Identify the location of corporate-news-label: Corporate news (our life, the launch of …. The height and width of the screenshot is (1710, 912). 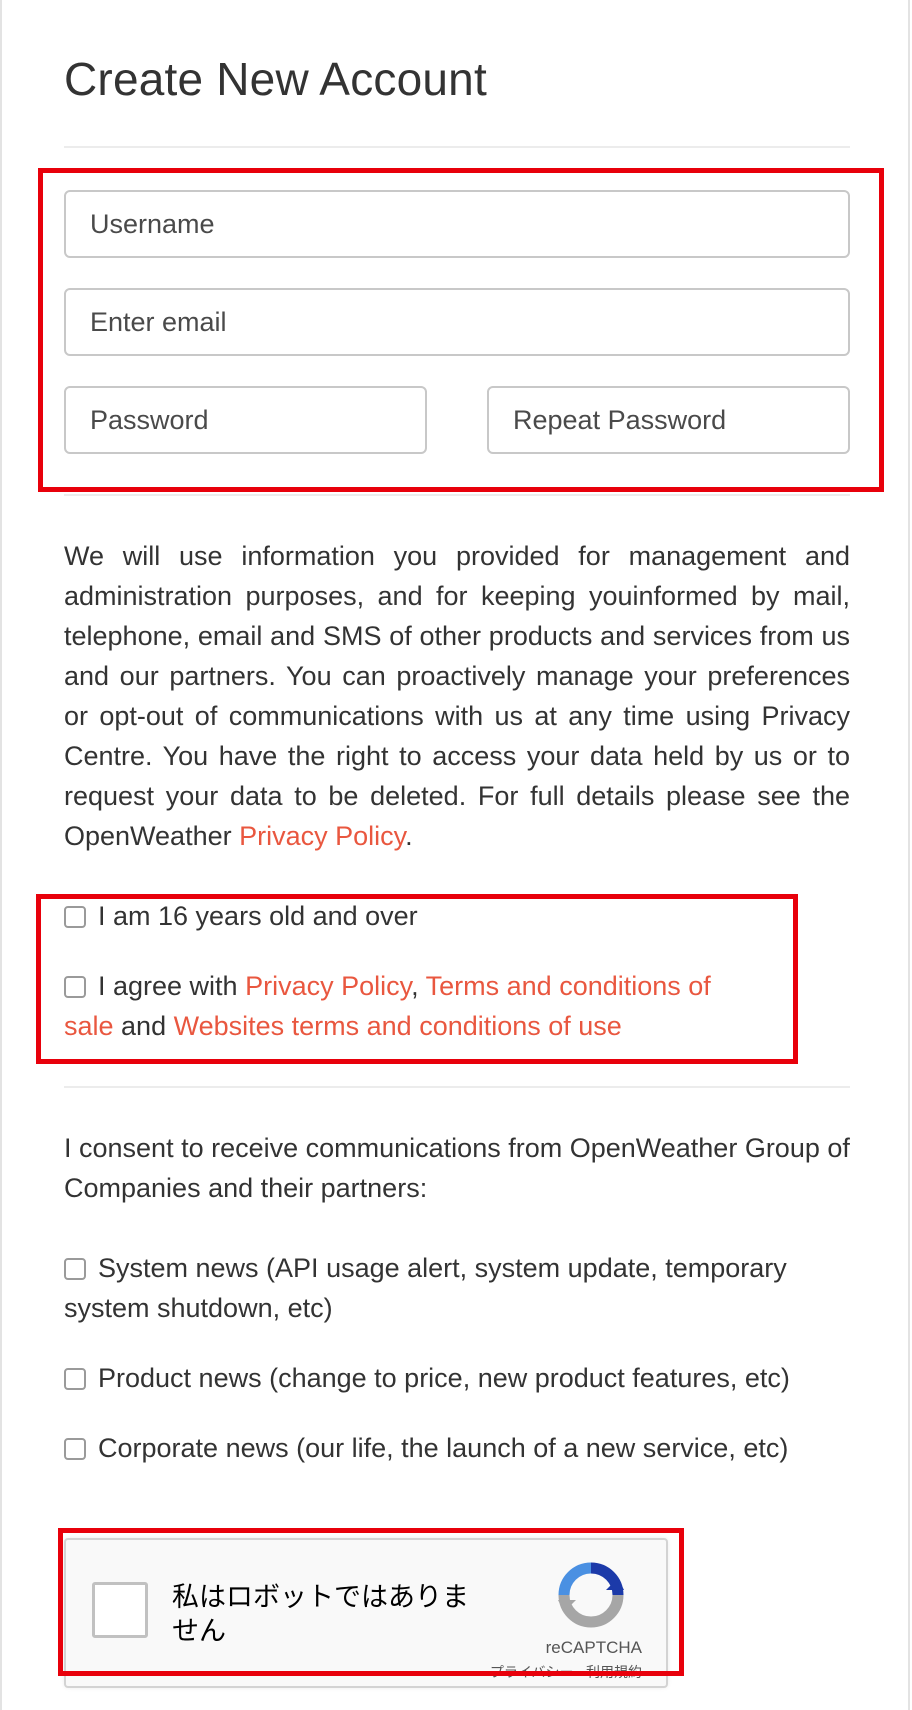
(443, 1448).